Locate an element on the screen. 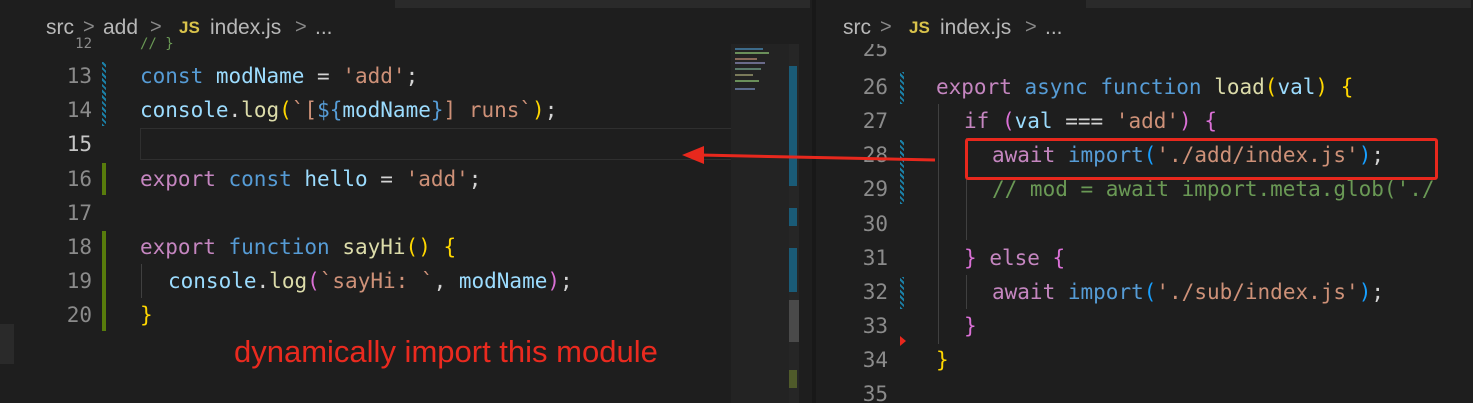  code-line-19: console.log(`sayHi: `, modName); is located at coordinates (370, 281).